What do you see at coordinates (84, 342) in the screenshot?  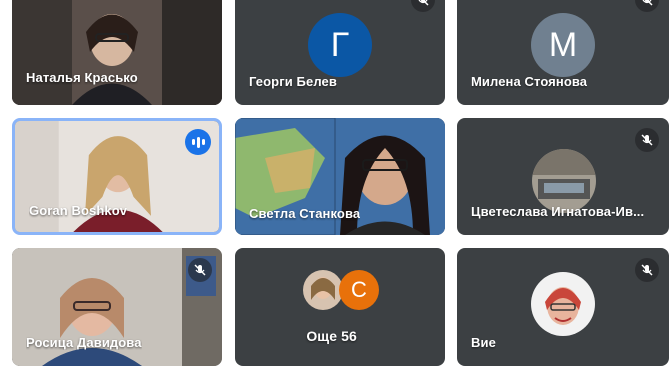 I see `participant-name: Росица Давидова` at bounding box center [84, 342].